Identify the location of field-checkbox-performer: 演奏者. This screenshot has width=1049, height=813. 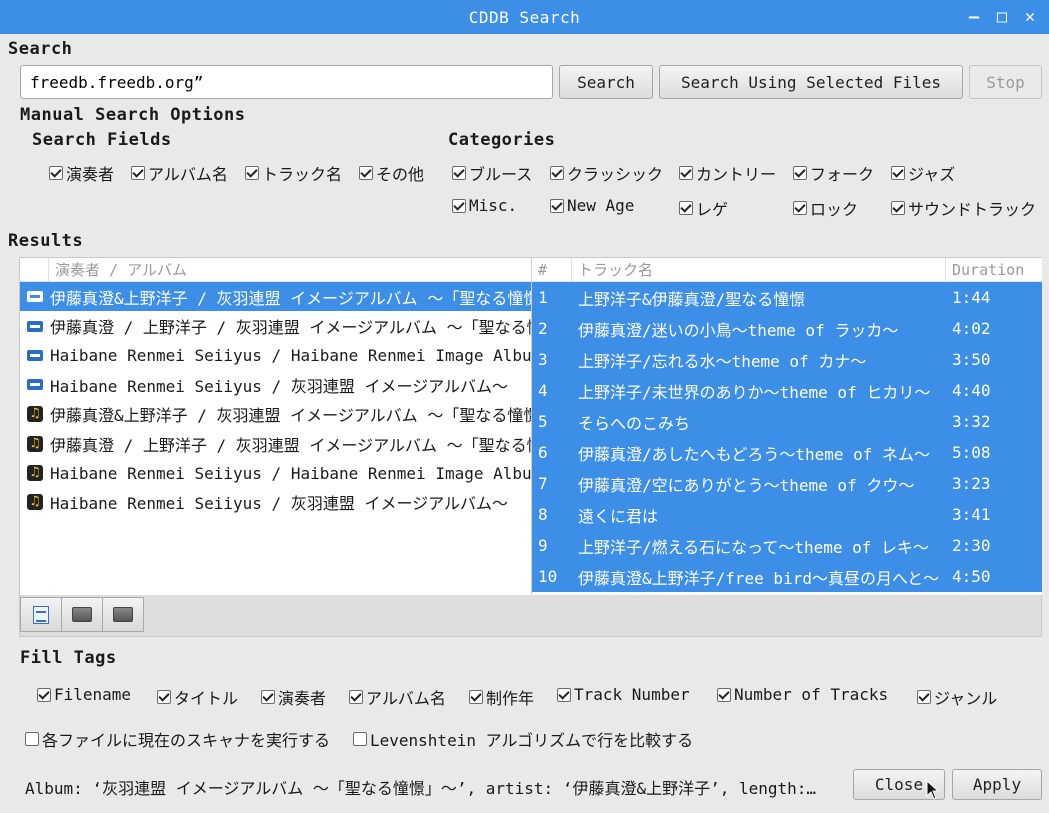
(81, 173).